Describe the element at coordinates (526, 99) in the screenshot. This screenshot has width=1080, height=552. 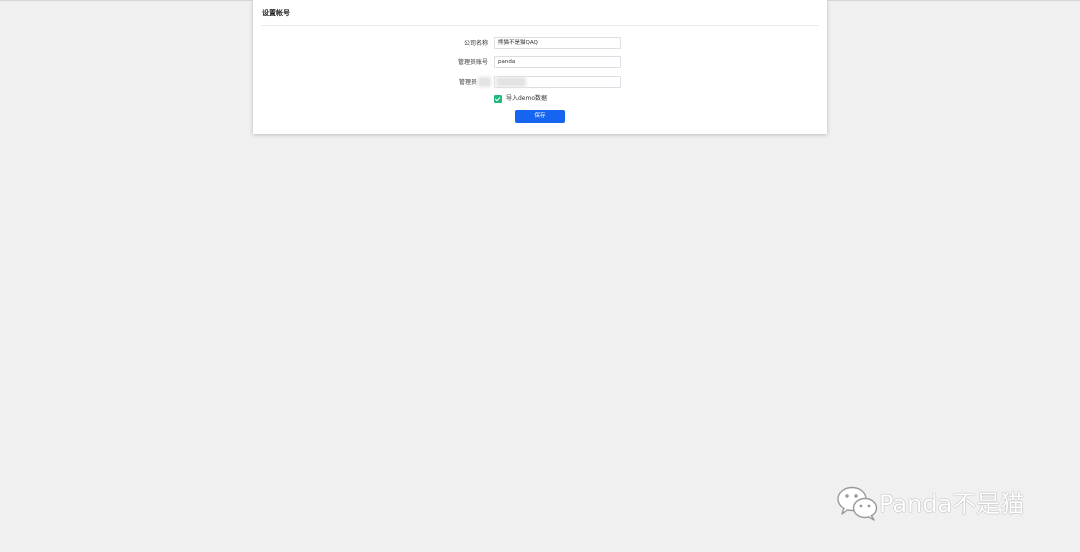
I see `import-demo-label: 导入demo数据` at that location.